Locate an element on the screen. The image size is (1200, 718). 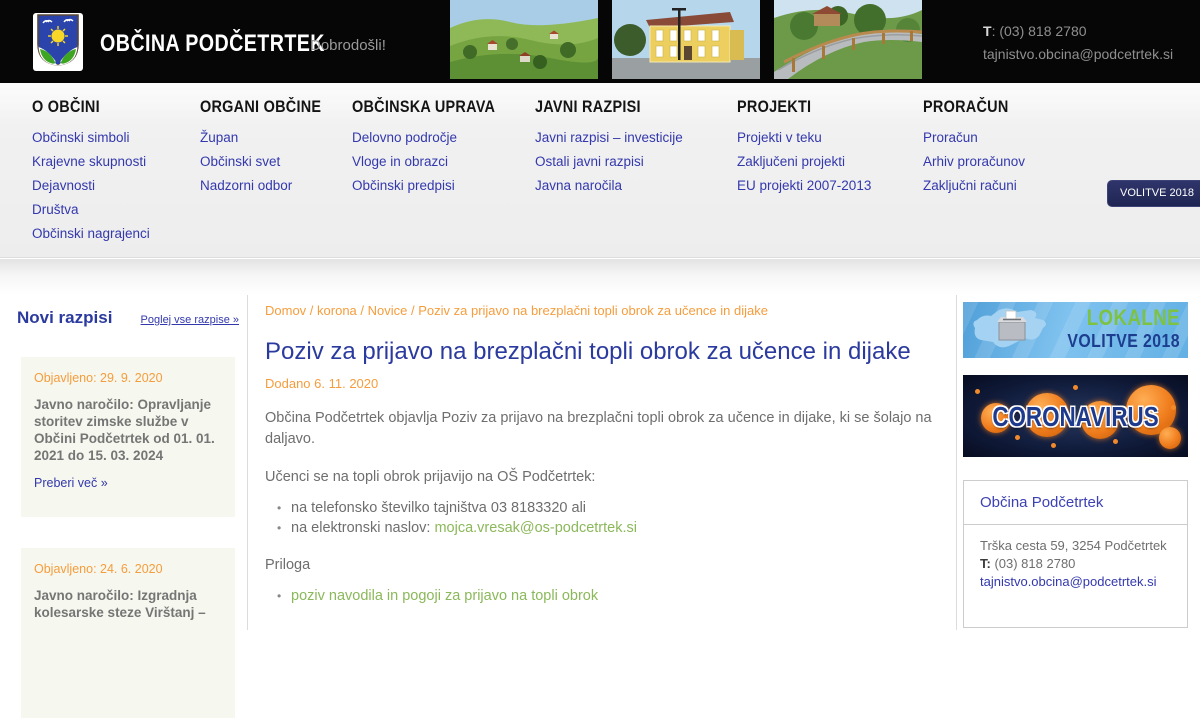
card-published-date: Objavljeno: 29. 9. 2020 is located at coordinates (98, 378).